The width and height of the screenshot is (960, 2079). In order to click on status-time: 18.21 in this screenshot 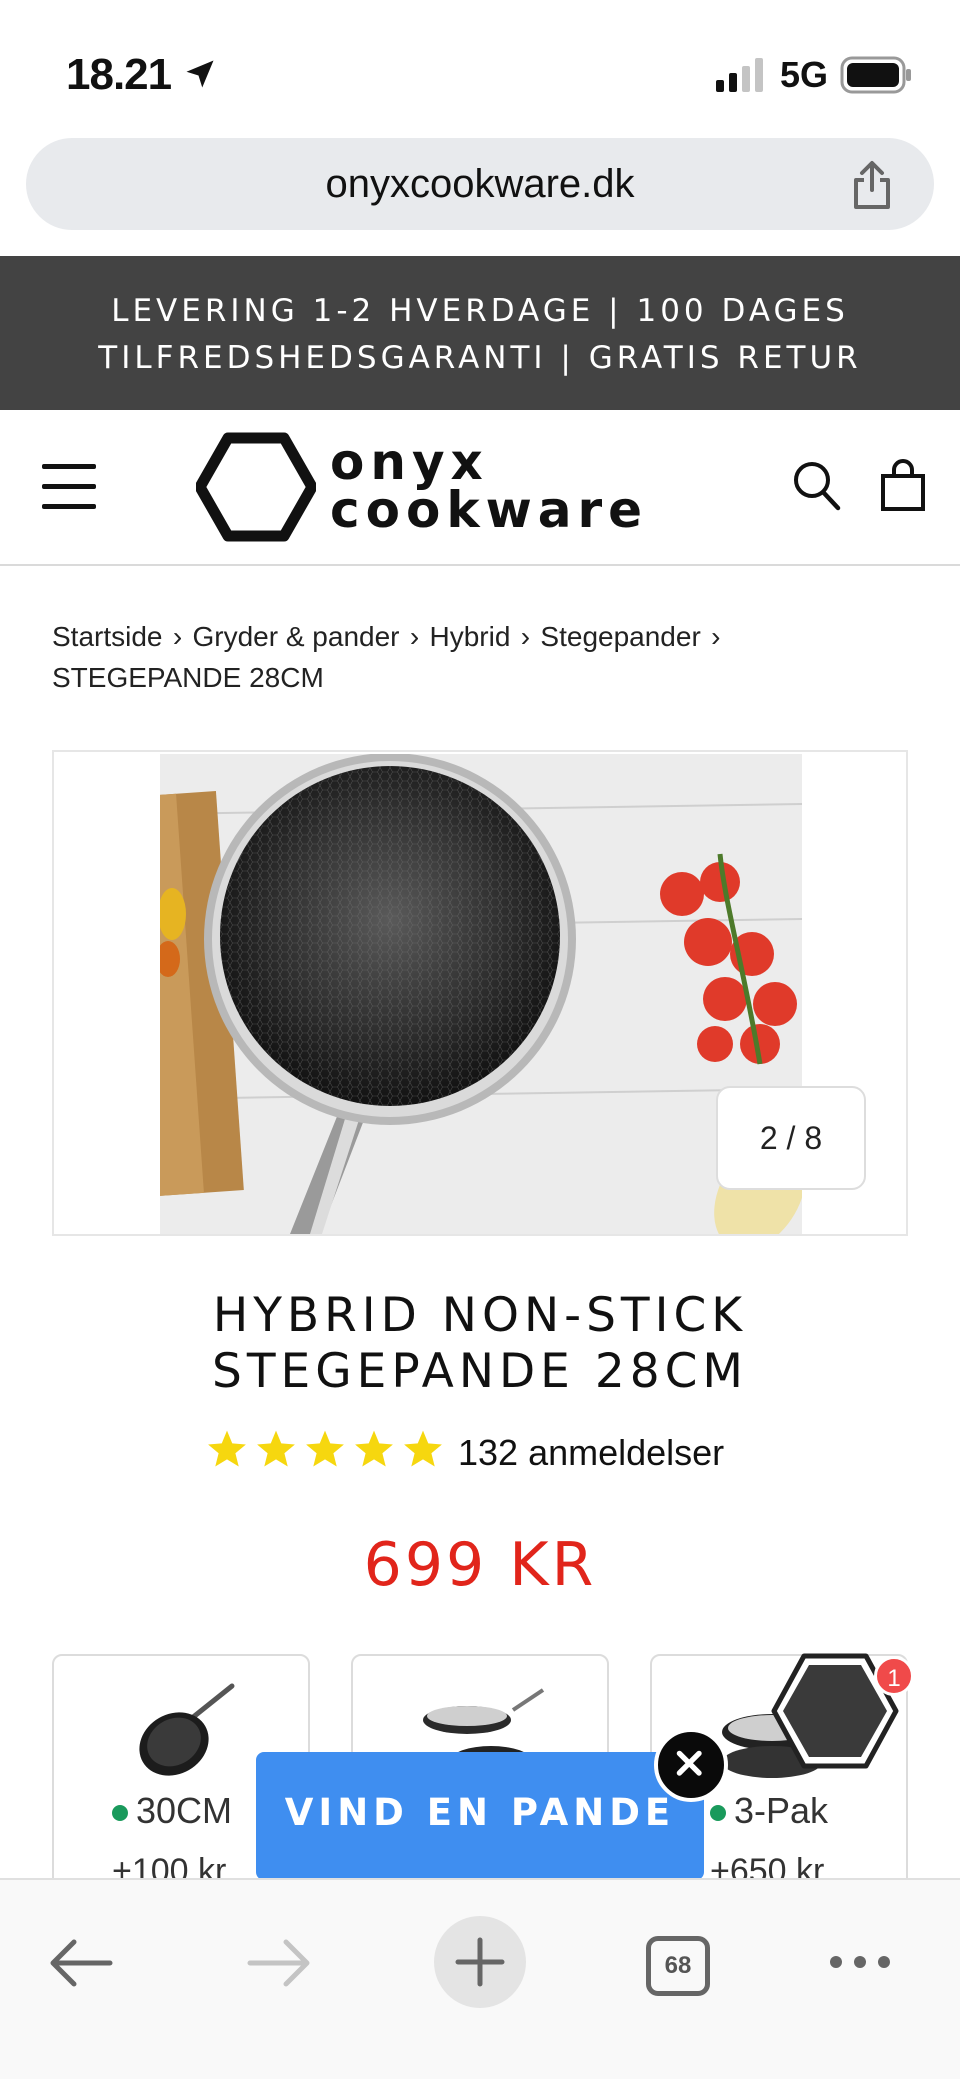, I will do `click(119, 74)`.